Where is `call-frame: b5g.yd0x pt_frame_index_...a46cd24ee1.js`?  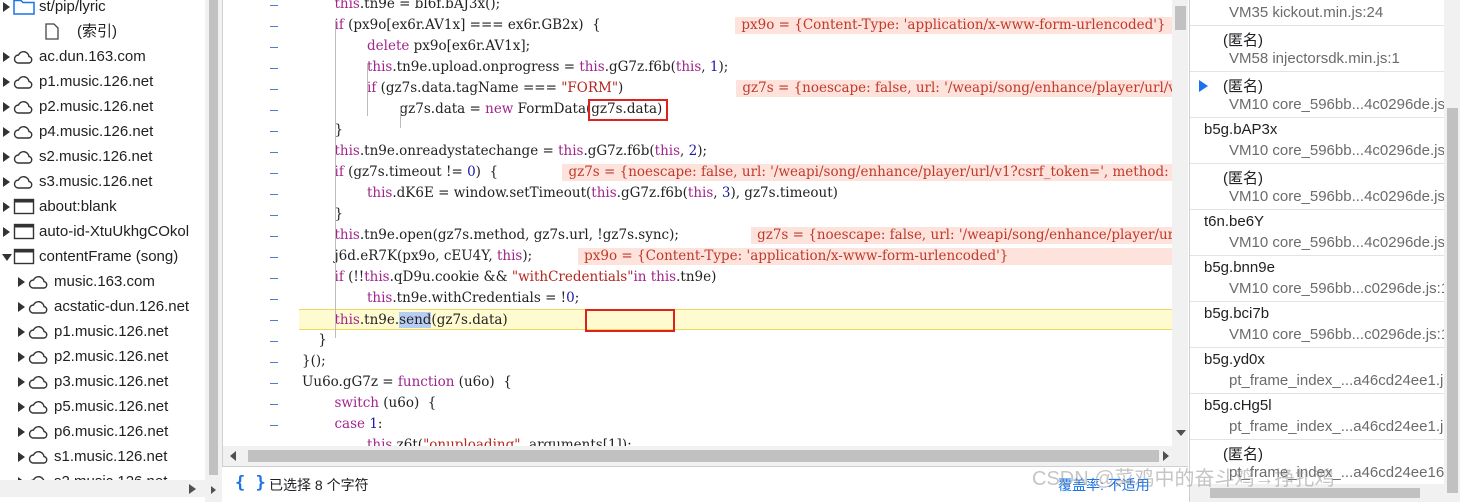 call-frame: b5g.yd0x pt_frame_index_...a46cd24ee1.js is located at coordinates (1317, 371).